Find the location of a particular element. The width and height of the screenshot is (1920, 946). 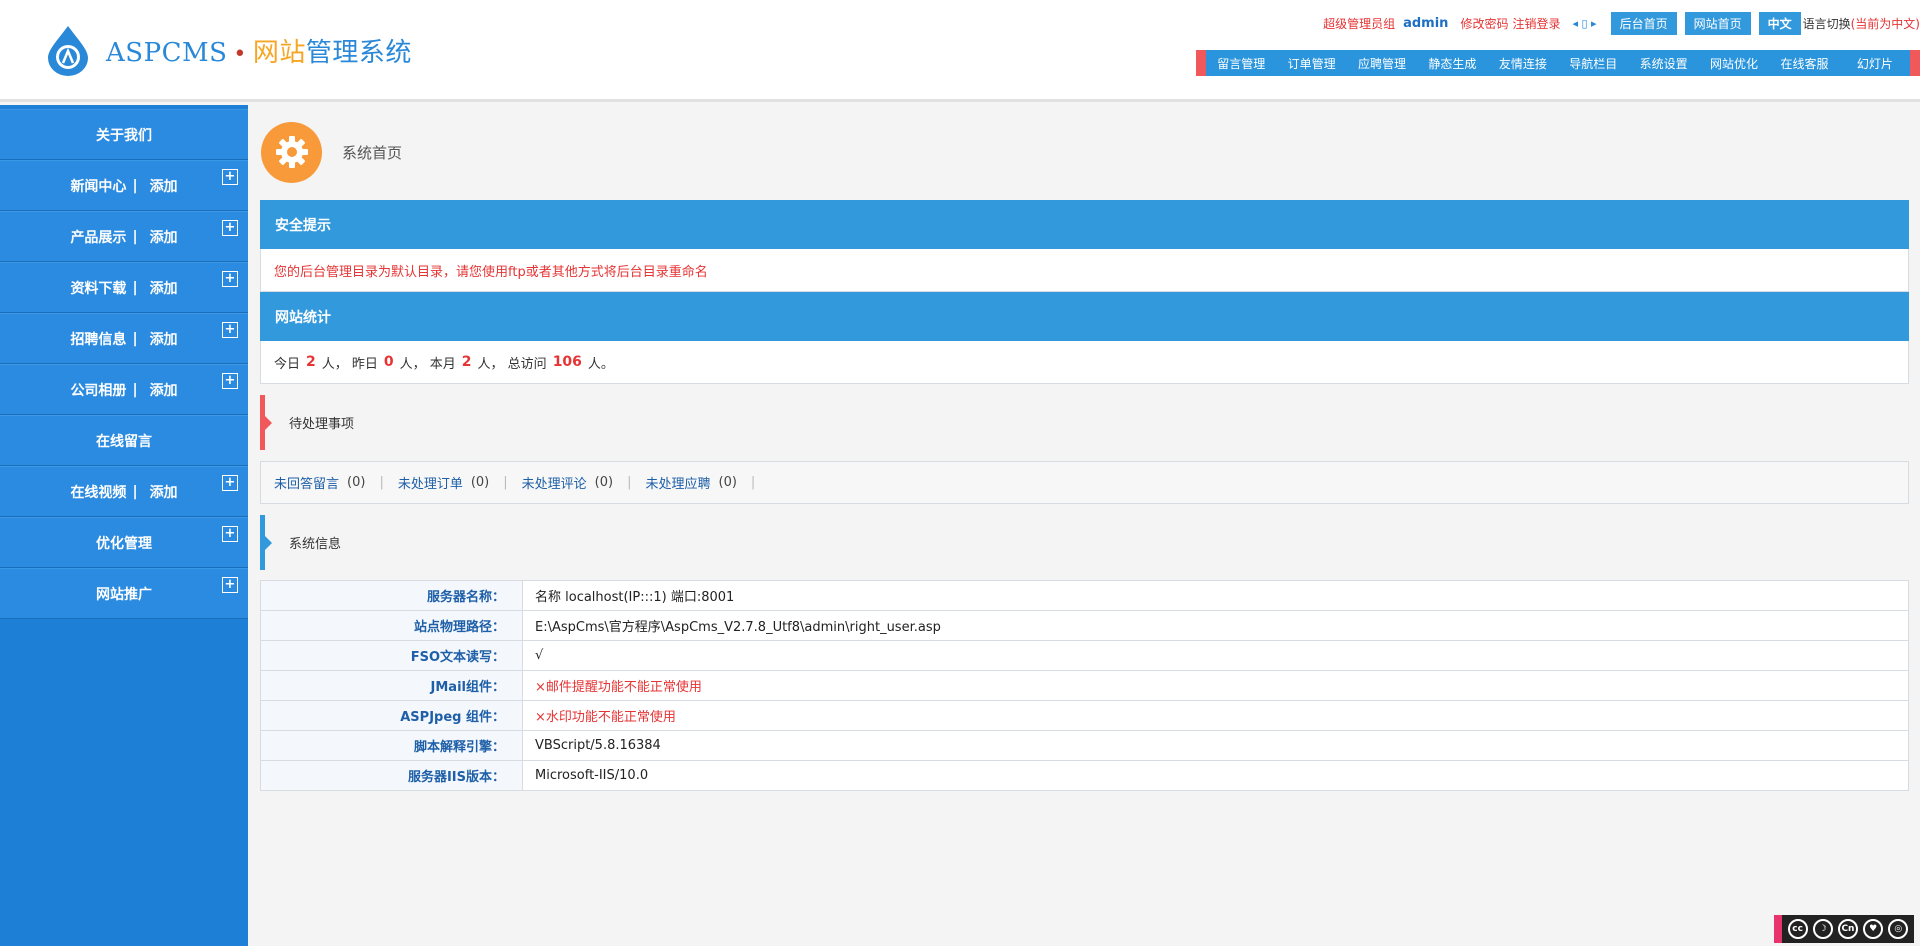

security-panel-body: 您的后台管理目录为默认目录，请您使用ftp或者其他方式将后台目录重命名 is located at coordinates (1084, 270).